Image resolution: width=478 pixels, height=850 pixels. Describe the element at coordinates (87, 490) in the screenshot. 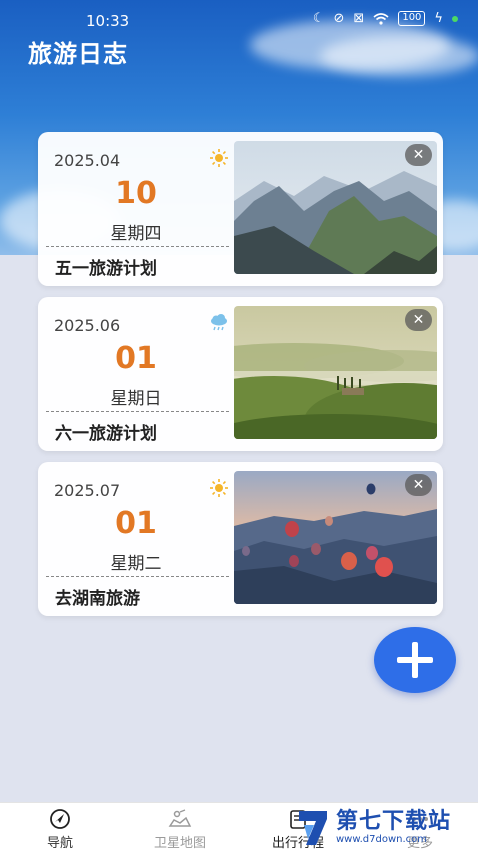

I see `card-date: 2025.07` at that location.